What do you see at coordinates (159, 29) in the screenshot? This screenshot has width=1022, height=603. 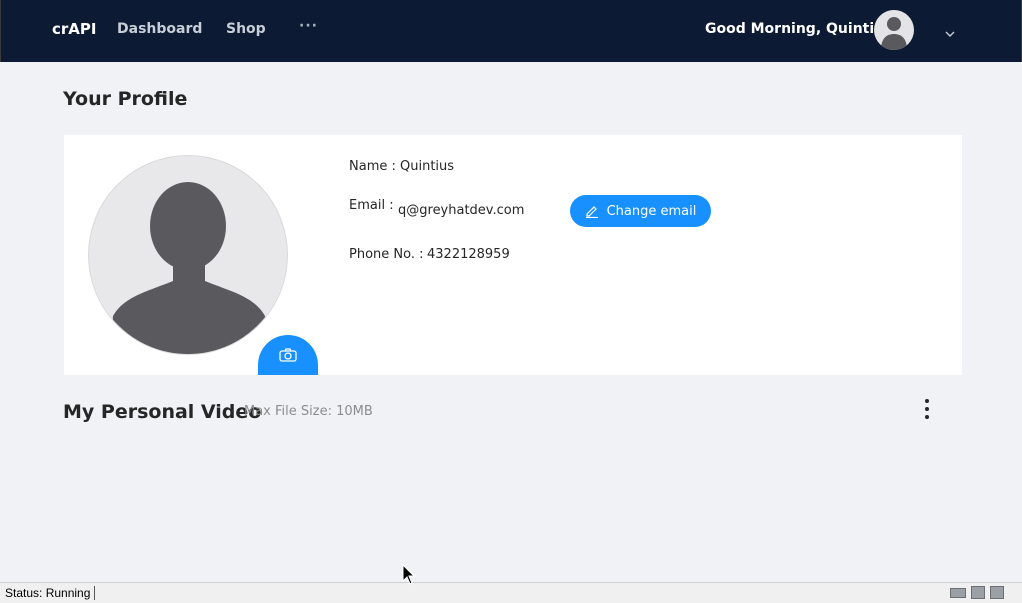 I see `nav-dashboard: Dashboard` at bounding box center [159, 29].